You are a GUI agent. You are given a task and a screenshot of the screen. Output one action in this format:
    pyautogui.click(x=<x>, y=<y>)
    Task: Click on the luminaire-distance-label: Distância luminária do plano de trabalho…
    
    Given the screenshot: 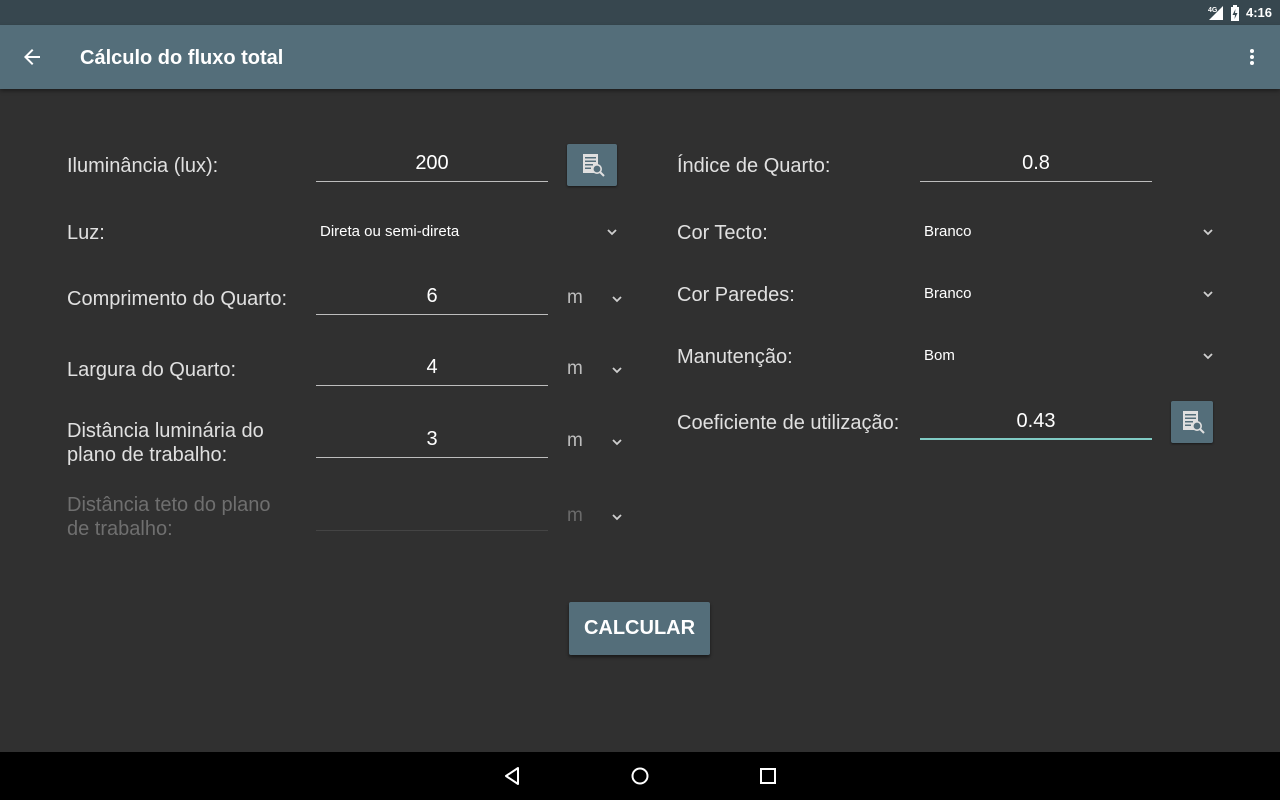 What is the action you would take?
    pyautogui.click(x=165, y=443)
    